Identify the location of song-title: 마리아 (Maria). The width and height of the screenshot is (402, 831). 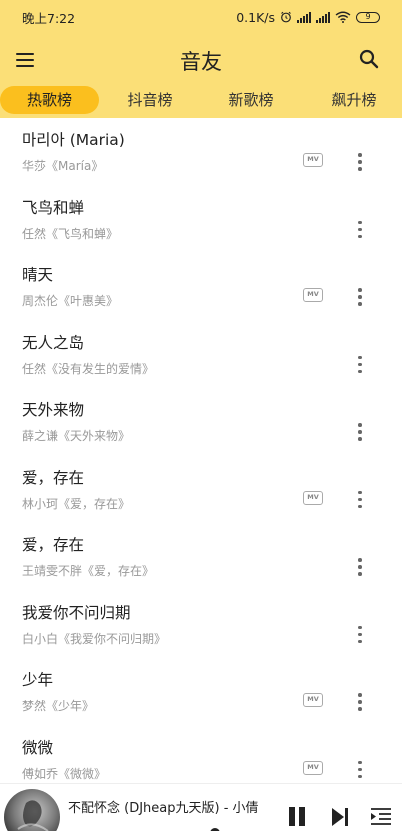
(73, 140).